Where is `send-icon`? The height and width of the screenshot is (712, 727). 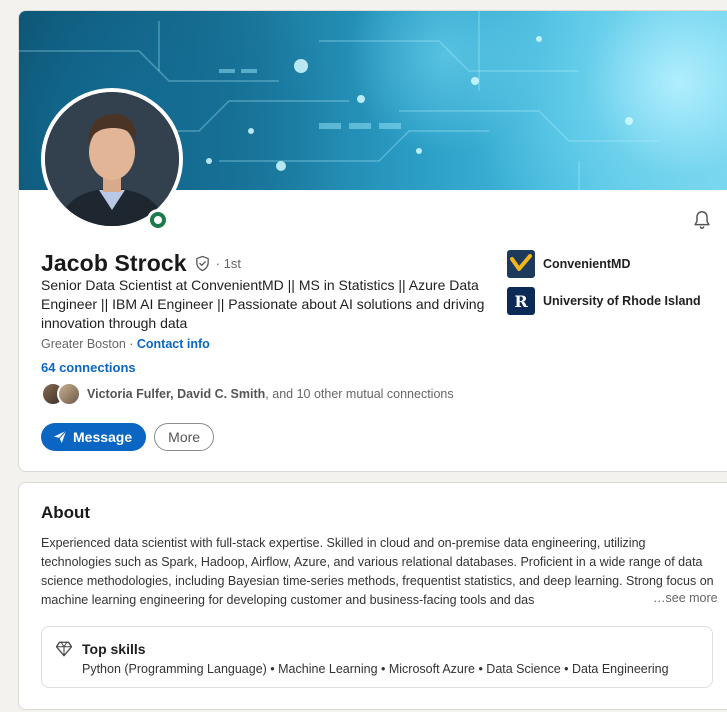 send-icon is located at coordinates (60, 437).